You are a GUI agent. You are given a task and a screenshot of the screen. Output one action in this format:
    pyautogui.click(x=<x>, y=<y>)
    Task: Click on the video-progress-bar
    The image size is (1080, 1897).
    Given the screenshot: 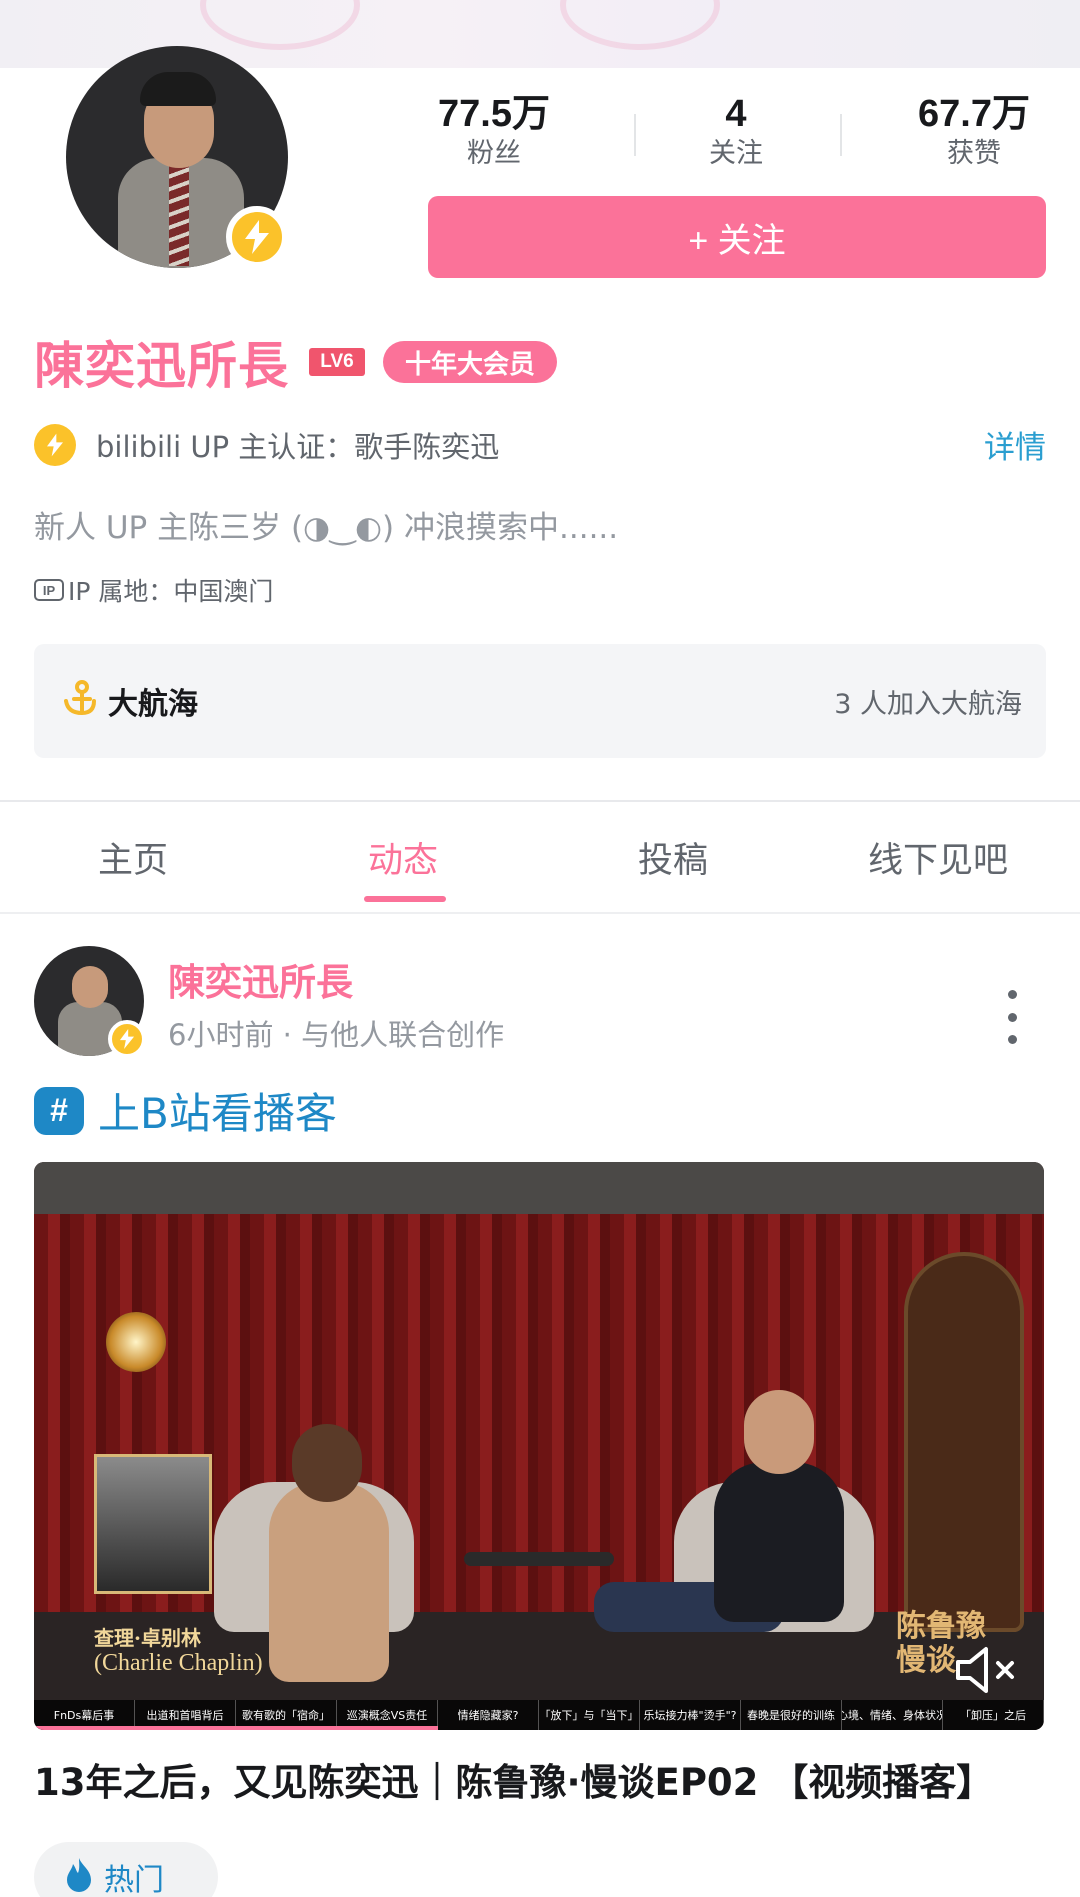 What is the action you would take?
    pyautogui.click(x=236, y=1728)
    